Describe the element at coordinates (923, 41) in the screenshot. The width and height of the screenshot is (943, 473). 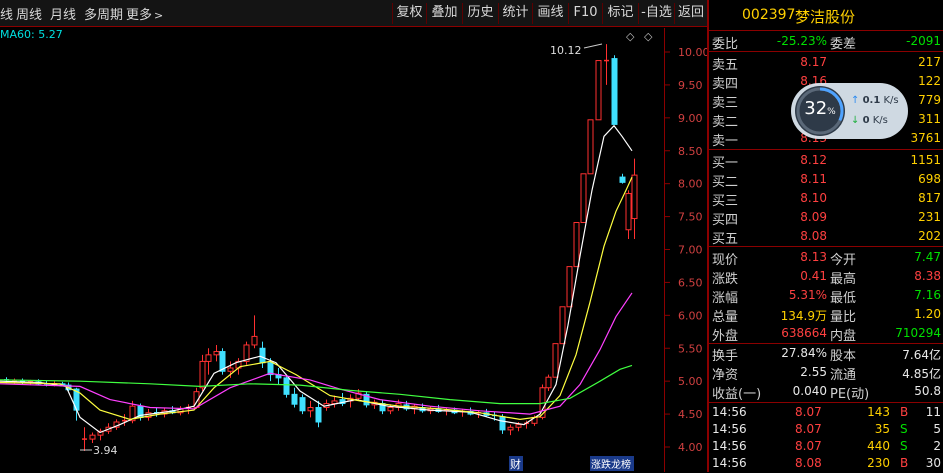
I see `weicha-value: -2091` at that location.